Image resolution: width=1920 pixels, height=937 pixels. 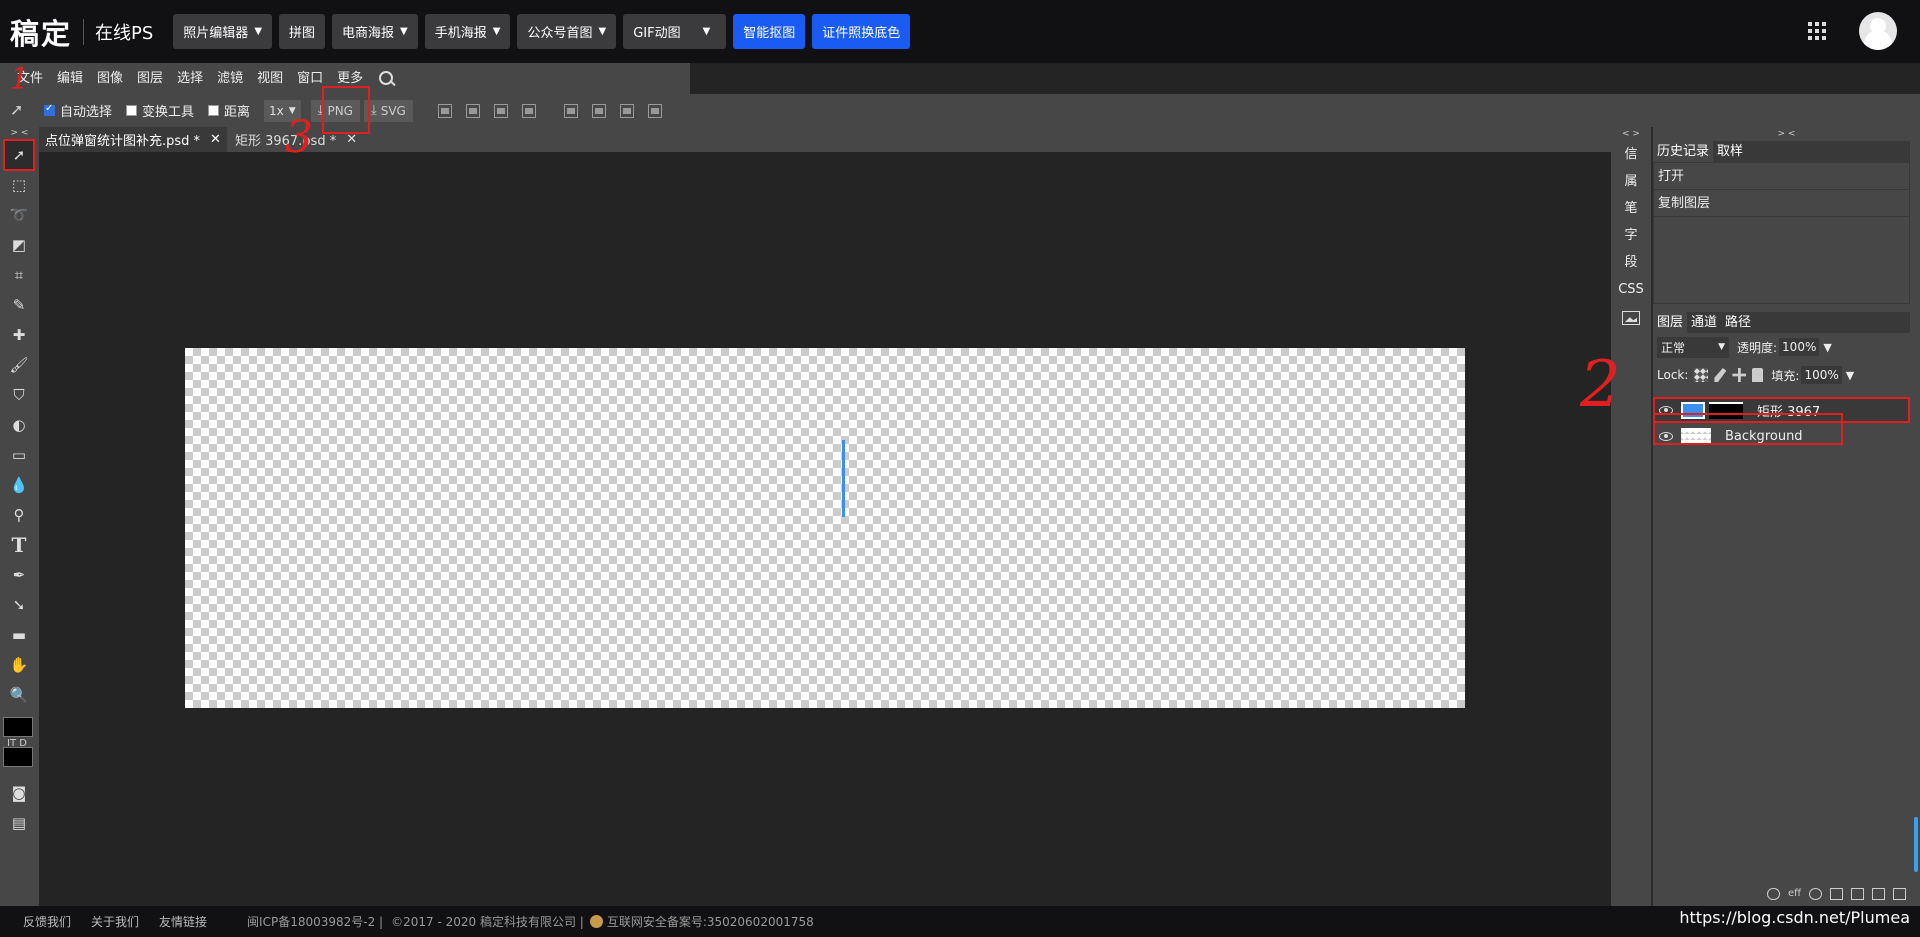 What do you see at coordinates (19, 395) in the screenshot?
I see `stamp-tool: ⛉` at bounding box center [19, 395].